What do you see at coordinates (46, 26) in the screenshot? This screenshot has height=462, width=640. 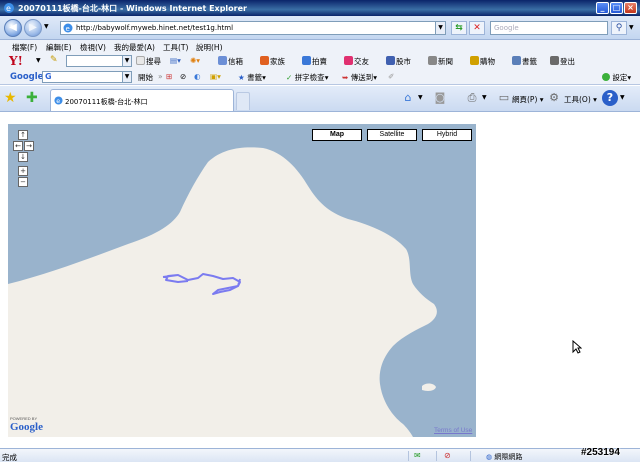 I see `history-dropdown-icon: ▼` at bounding box center [46, 26].